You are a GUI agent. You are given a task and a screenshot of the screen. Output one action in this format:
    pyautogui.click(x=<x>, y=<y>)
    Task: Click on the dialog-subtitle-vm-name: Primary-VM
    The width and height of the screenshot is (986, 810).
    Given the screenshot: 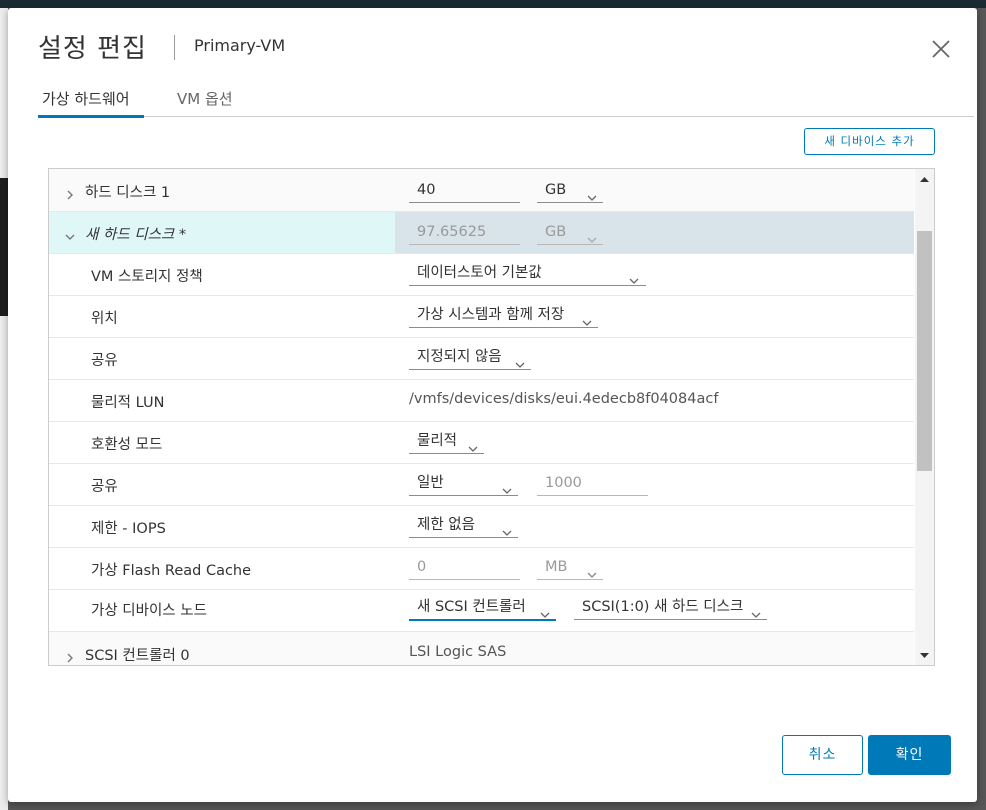 What is the action you would take?
    pyautogui.click(x=240, y=45)
    